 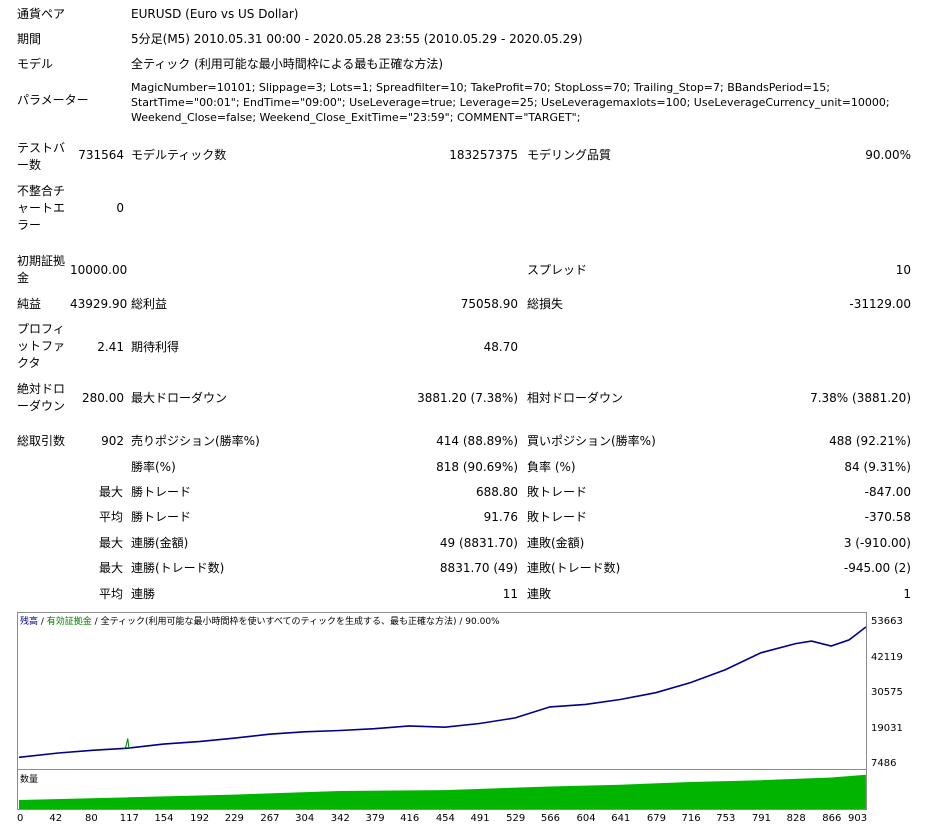 I want to click on legend-balance: 残高, so click(x=29, y=622).